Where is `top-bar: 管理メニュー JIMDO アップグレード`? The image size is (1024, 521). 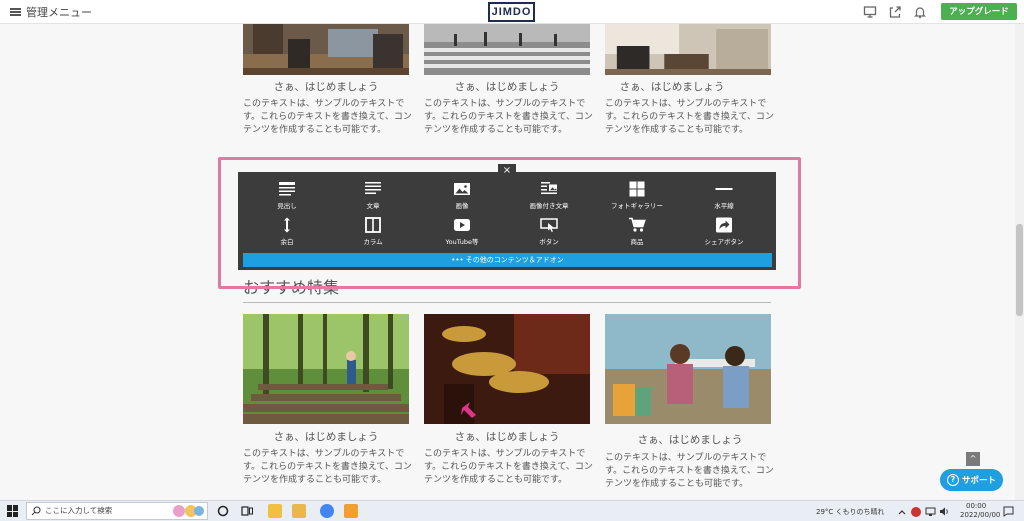
top-bar: 管理メニュー JIMDO アップグレード is located at coordinates (512, 12).